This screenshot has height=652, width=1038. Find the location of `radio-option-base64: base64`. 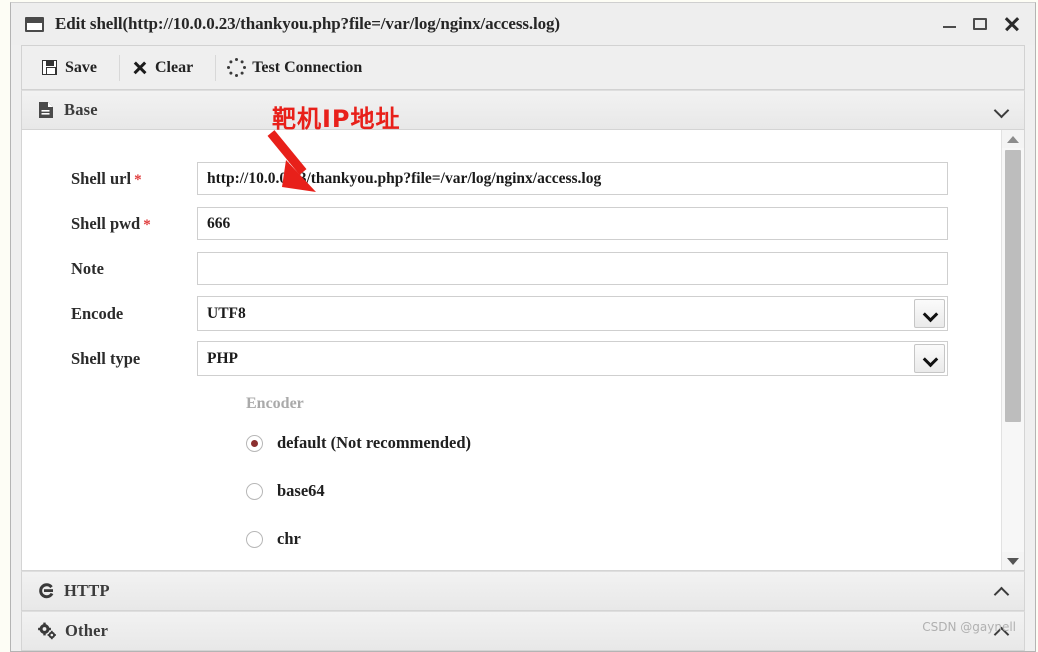

radio-option-base64: base64 is located at coordinates (511, 491).